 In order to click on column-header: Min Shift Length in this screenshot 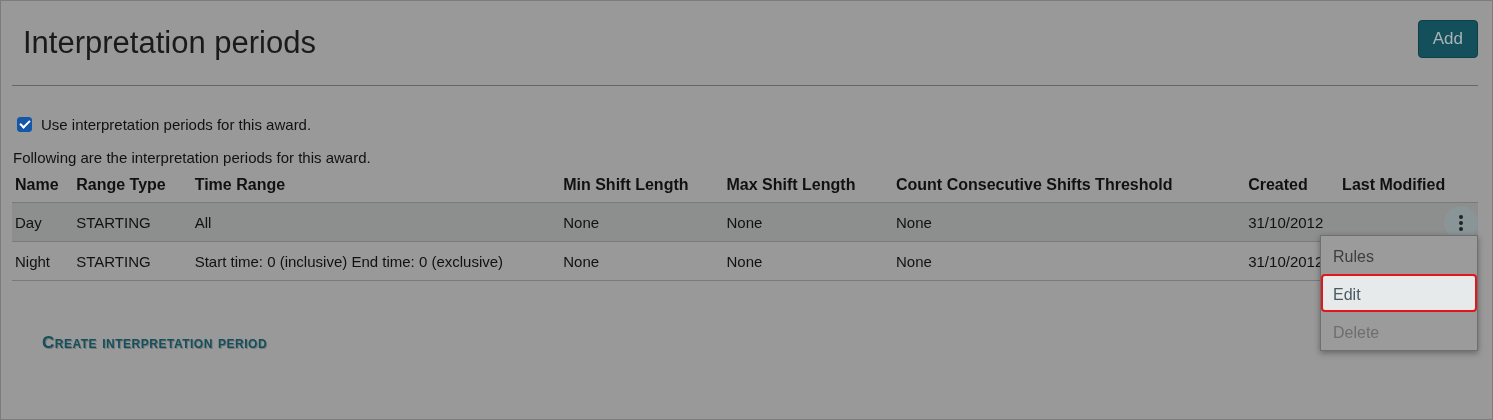, I will do `click(626, 184)`.